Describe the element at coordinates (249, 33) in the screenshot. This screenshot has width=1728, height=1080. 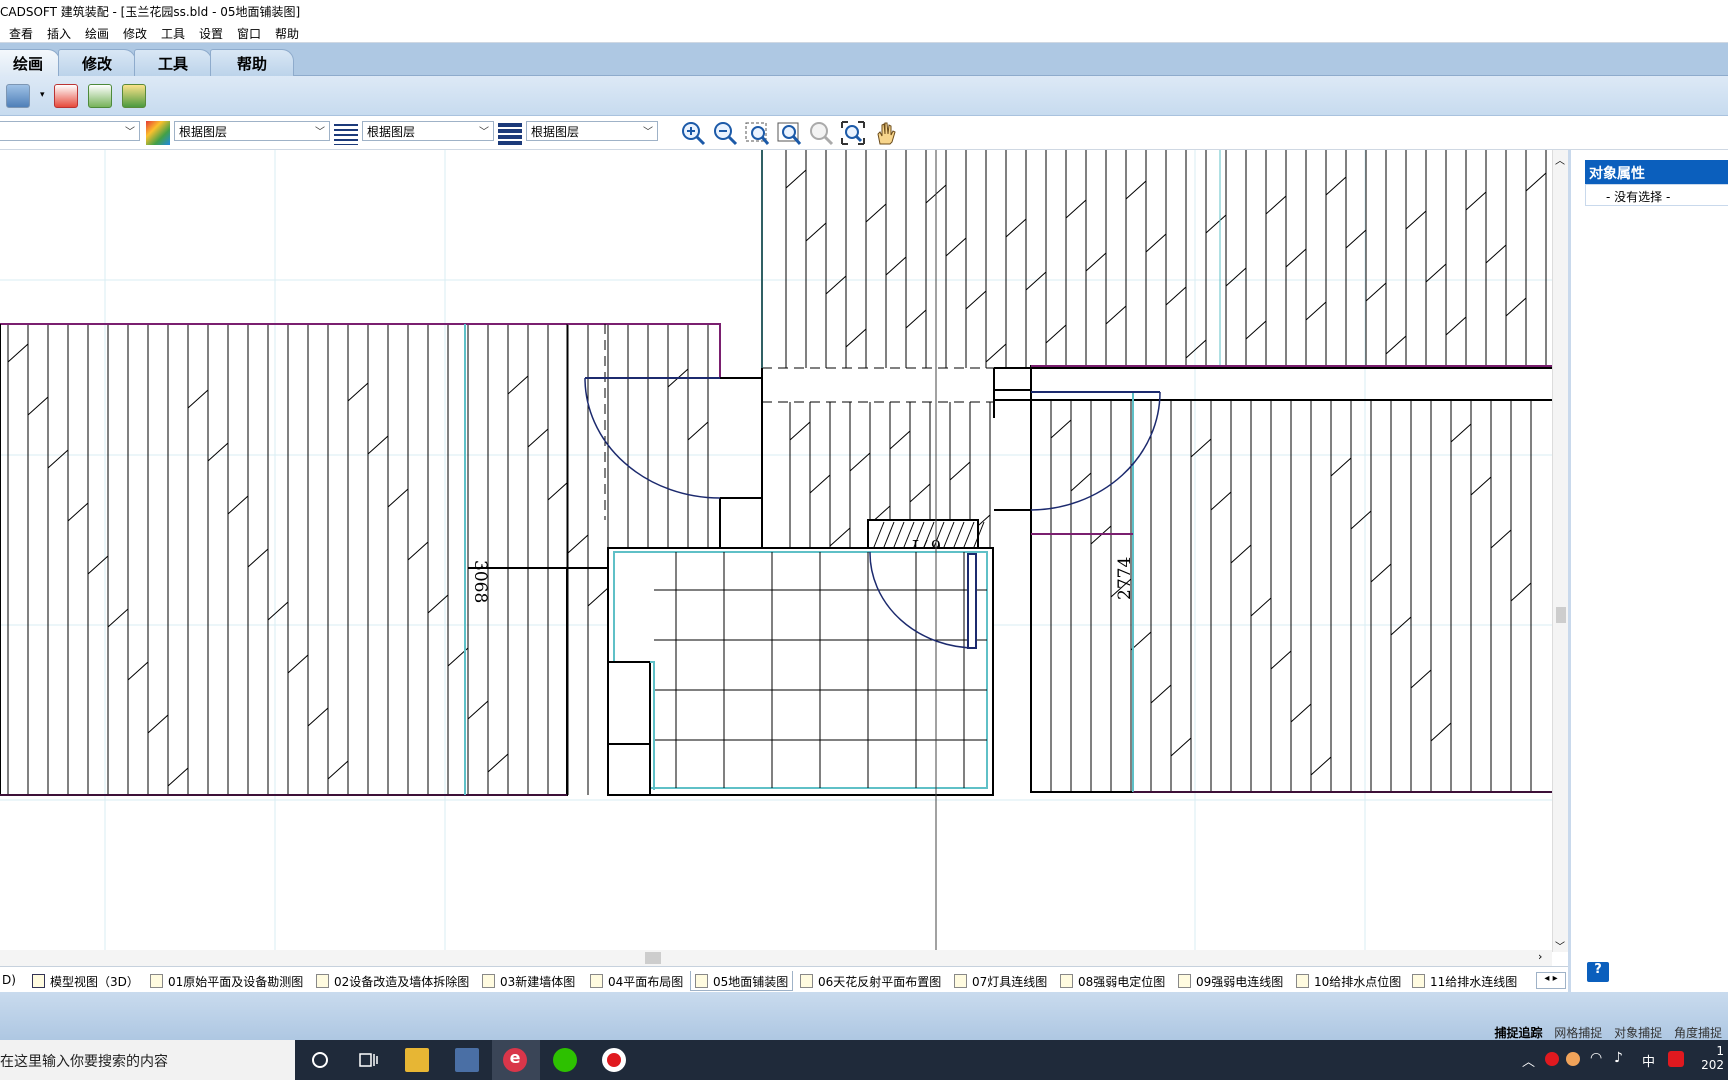
I see `menu-window: 窗口` at that location.